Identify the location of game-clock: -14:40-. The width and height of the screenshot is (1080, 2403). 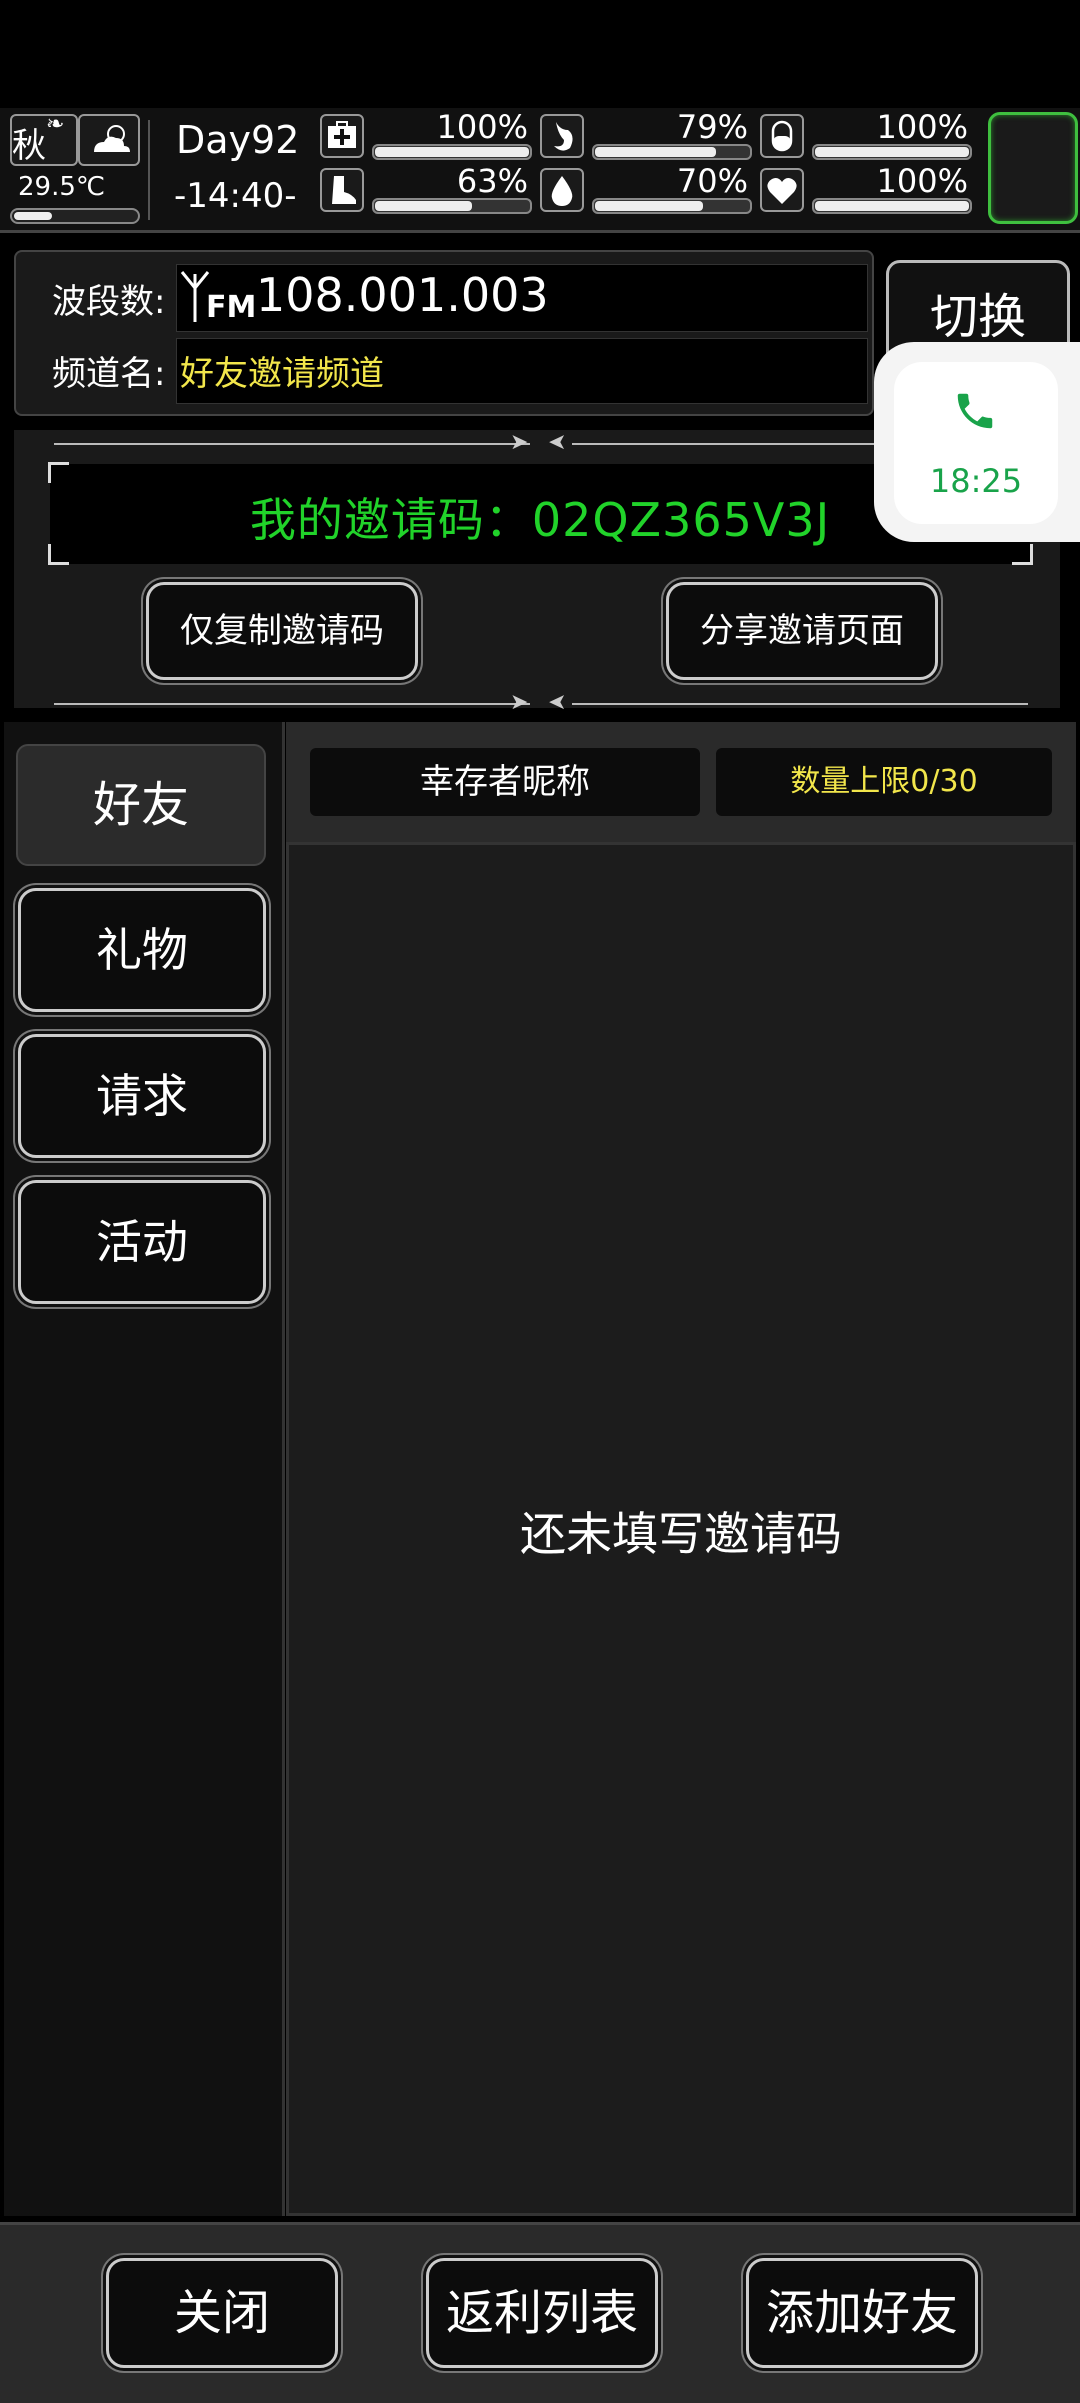
(235, 196).